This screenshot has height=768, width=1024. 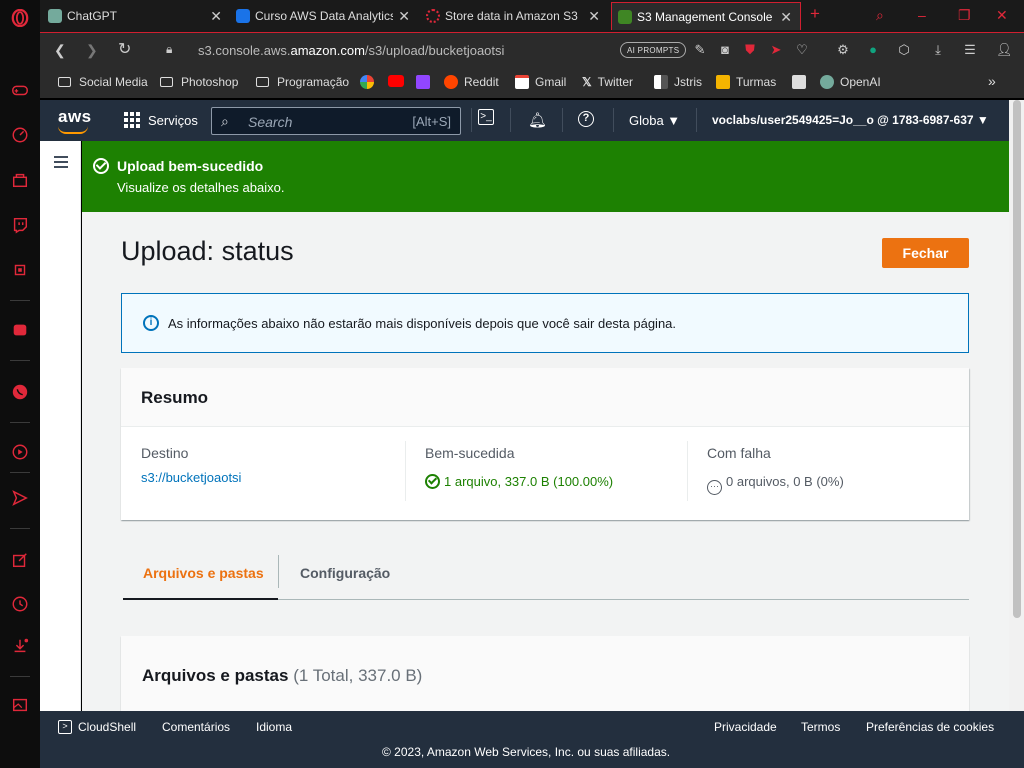 What do you see at coordinates (136, 16) in the screenshot?
I see `tab-chatgpt: ChatGPT ✕` at bounding box center [136, 16].